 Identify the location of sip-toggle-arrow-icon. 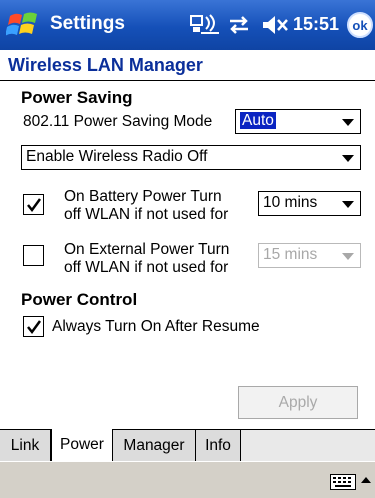
(366, 480).